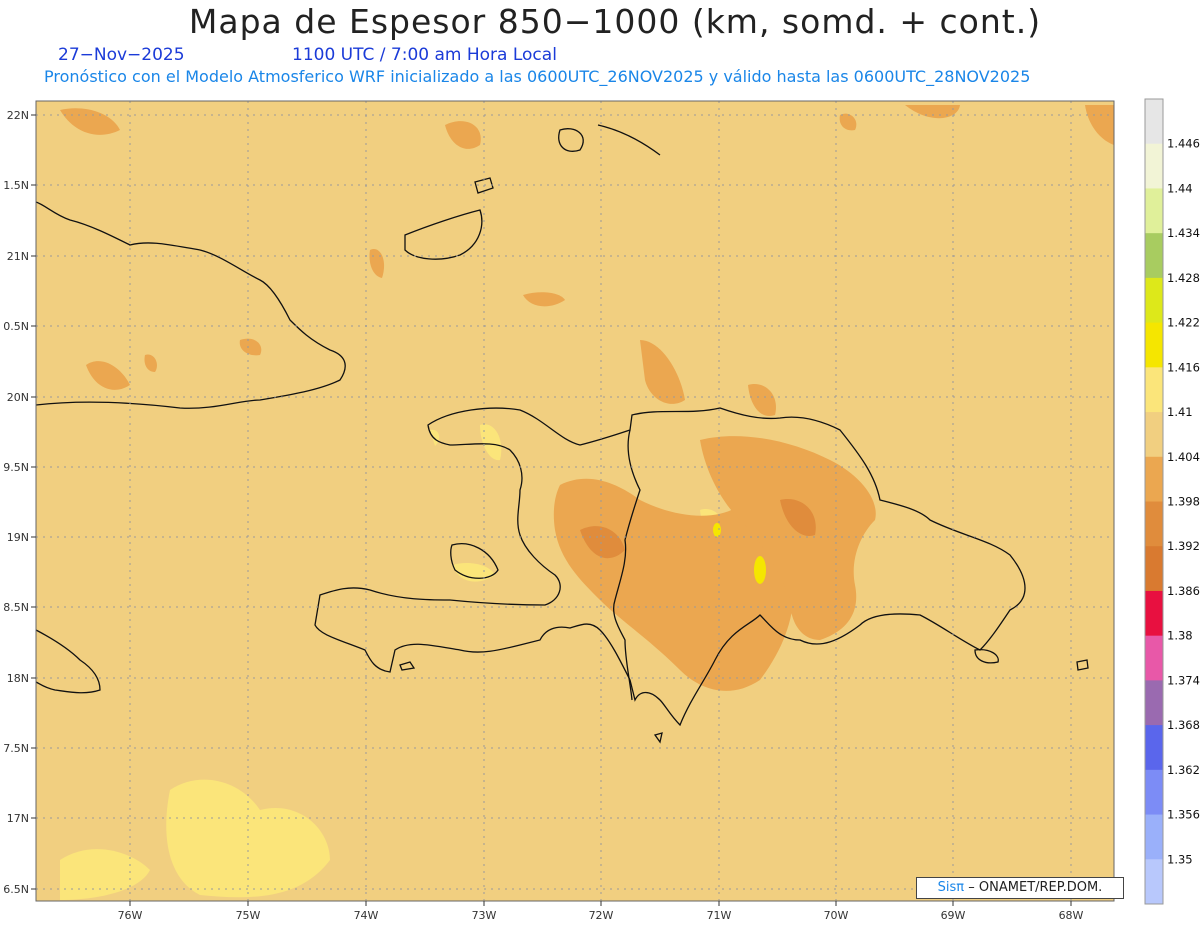 Image resolution: width=1200 pixels, height=927 pixels. Describe the element at coordinates (836, 915) in the screenshot. I see `lon-label: 70W` at that location.